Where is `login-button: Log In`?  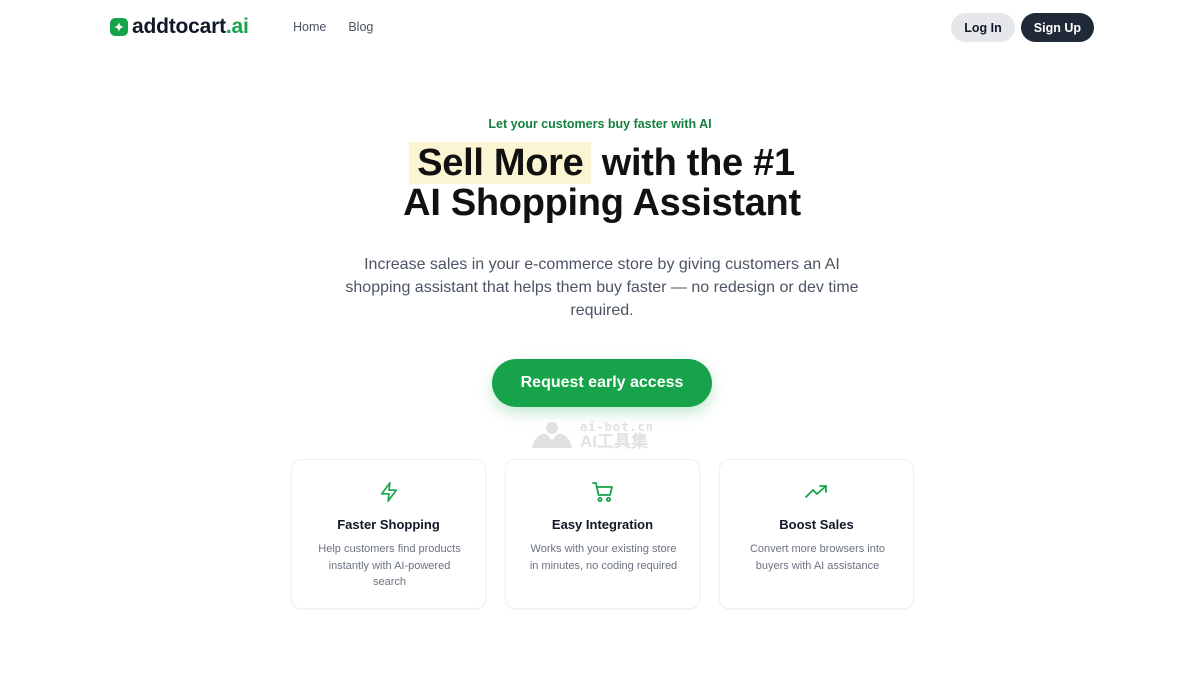 login-button: Log In is located at coordinates (983, 27).